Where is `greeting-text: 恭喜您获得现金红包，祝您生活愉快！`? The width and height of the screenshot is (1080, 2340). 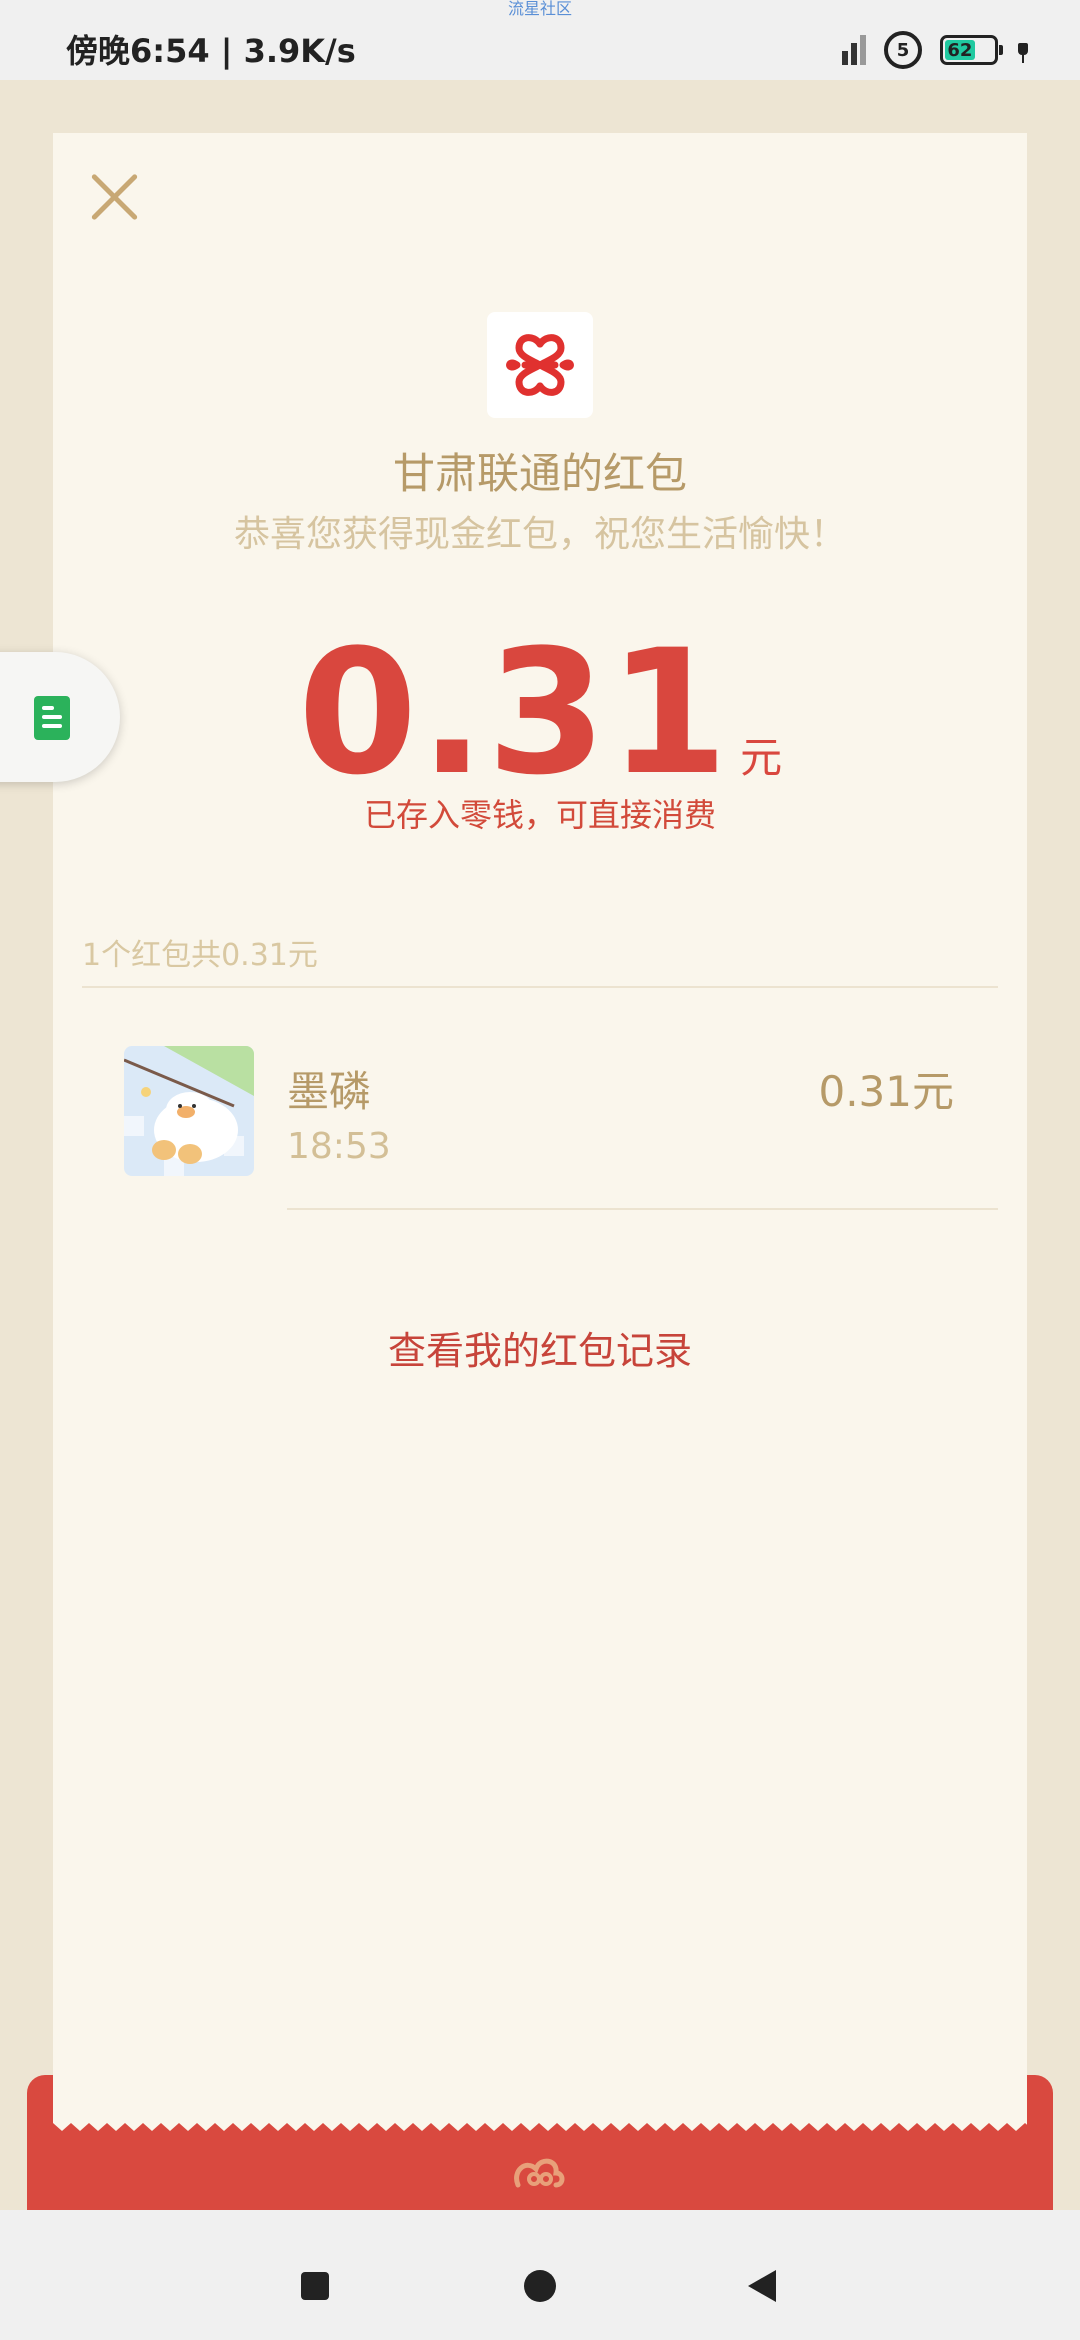
greeting-text: 恭喜您获得现金红包，祝您生活愉快！ is located at coordinates (539, 534).